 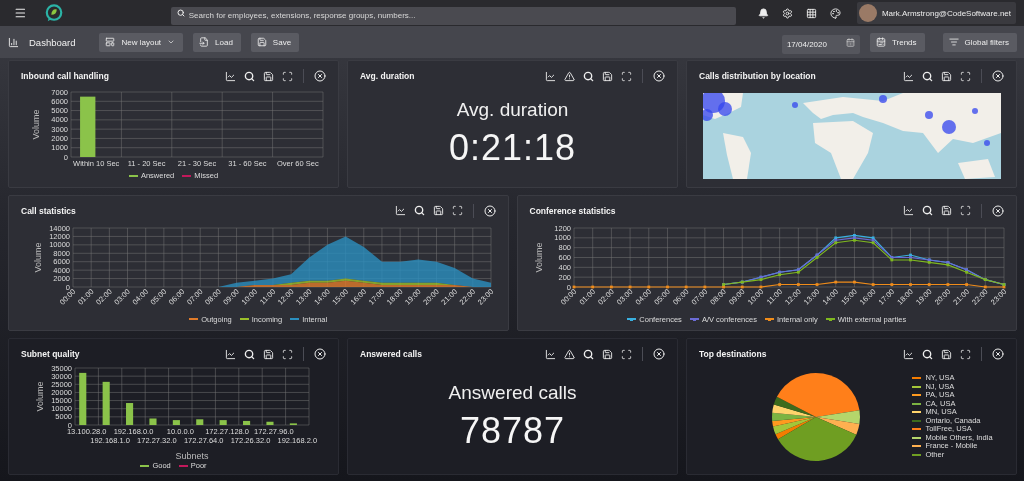 What do you see at coordinates (49, 210) in the screenshot?
I see `card-title: Call statistics` at bounding box center [49, 210].